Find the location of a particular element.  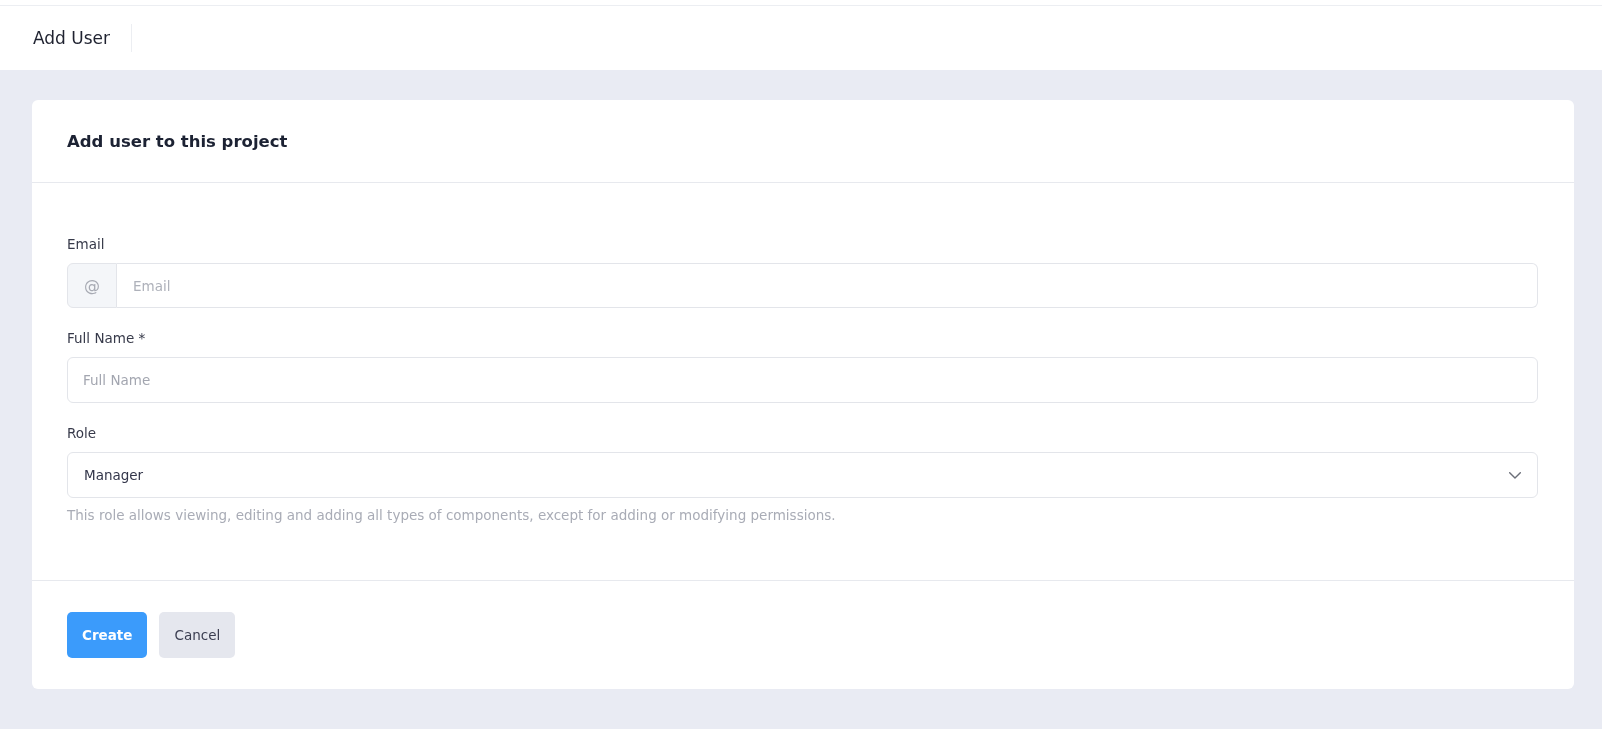

page-title: Add User is located at coordinates (72, 38).